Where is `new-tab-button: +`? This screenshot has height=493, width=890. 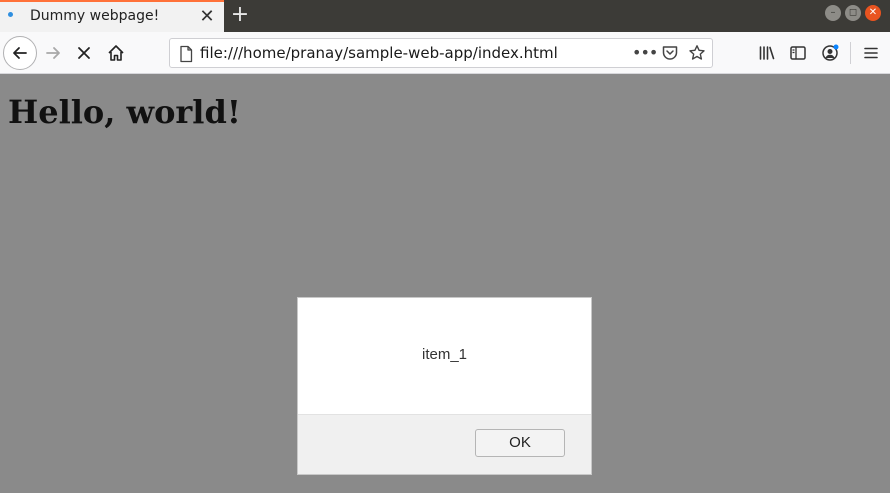
new-tab-button: + is located at coordinates (240, 15).